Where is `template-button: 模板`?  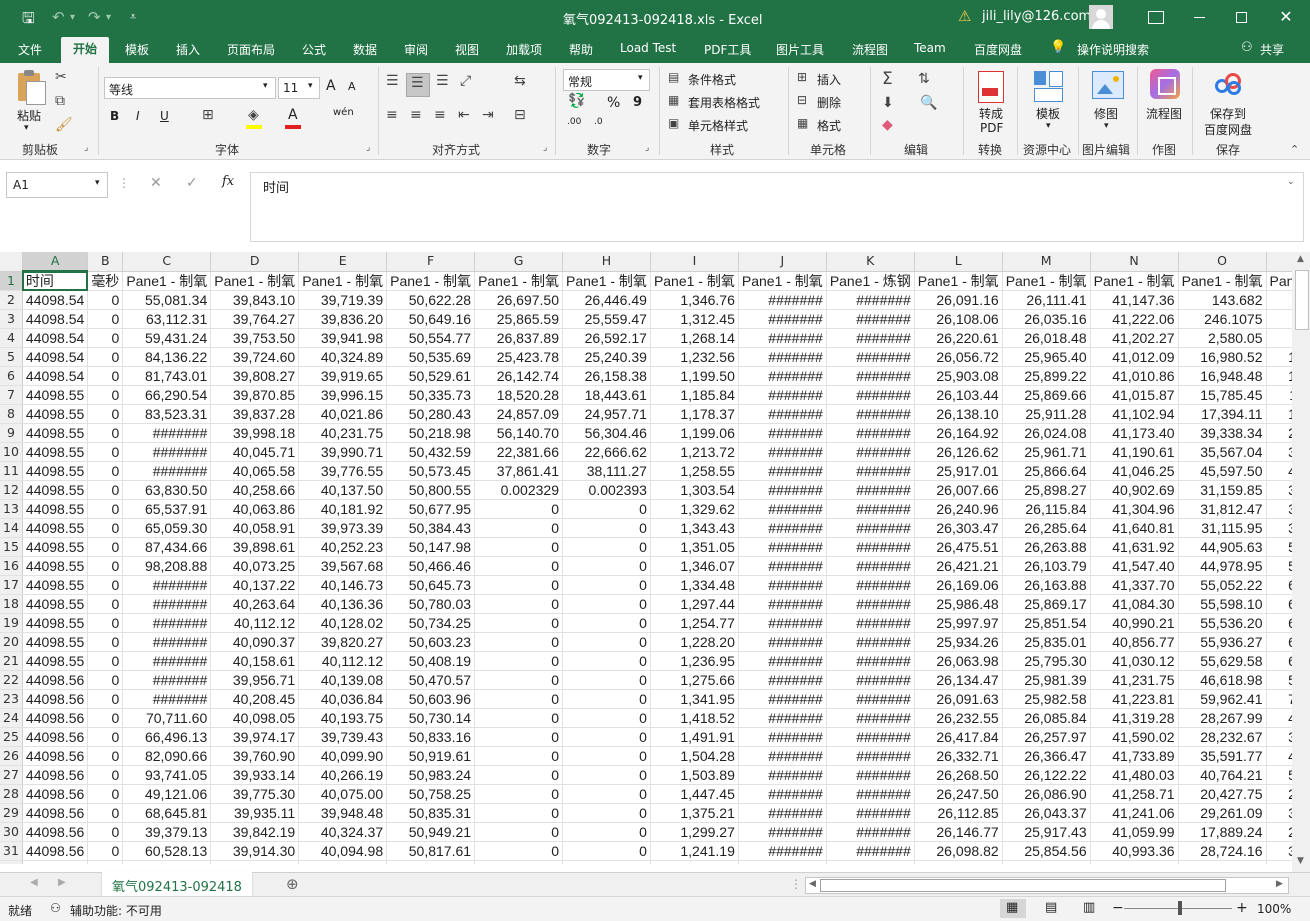 template-button: 模板 is located at coordinates (1048, 113).